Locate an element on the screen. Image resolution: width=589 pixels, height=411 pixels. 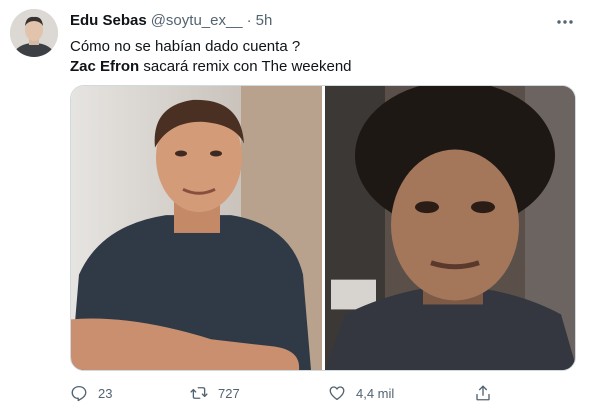
tweet-text-line-2: Zac Efron sacará remix con The weekend is located at coordinates (320, 67).